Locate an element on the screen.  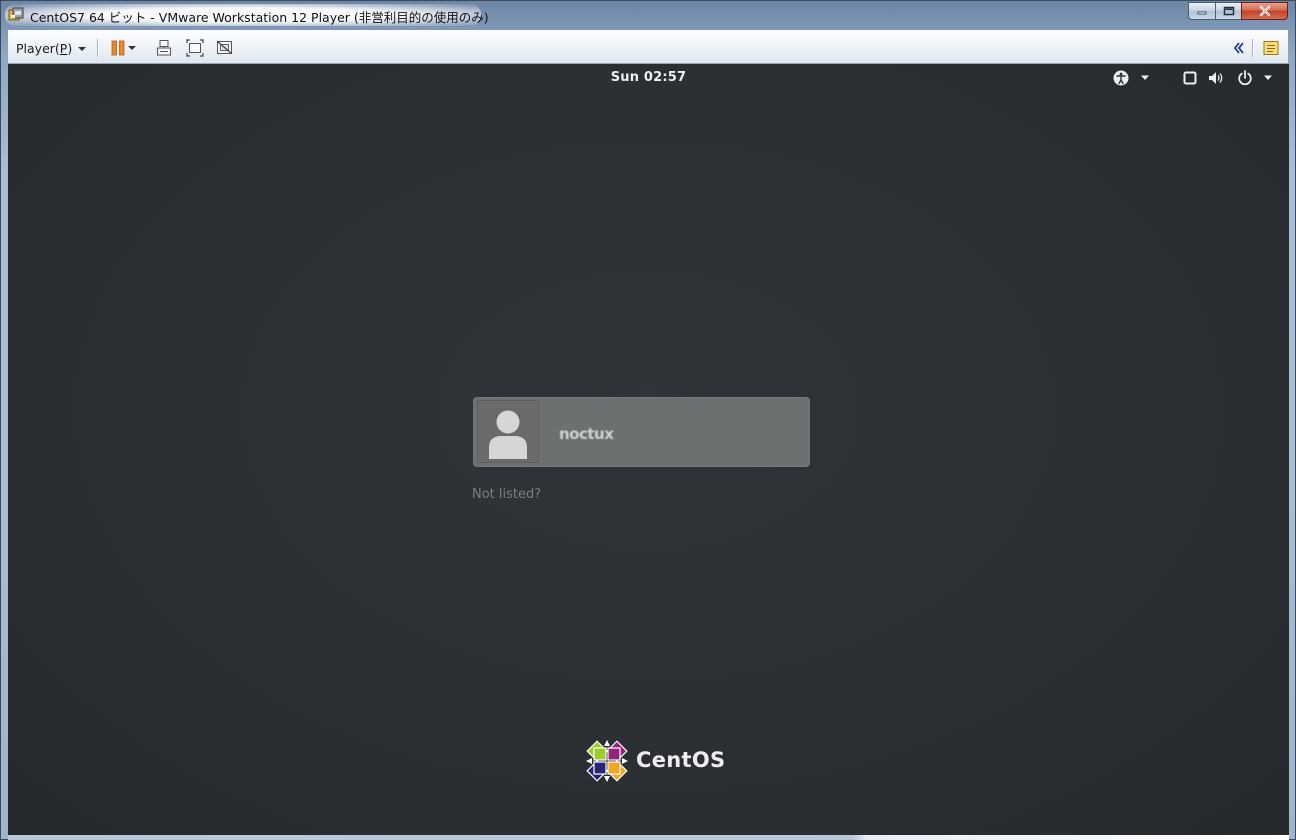
fullscreen-icon is located at coordinates (195, 48).